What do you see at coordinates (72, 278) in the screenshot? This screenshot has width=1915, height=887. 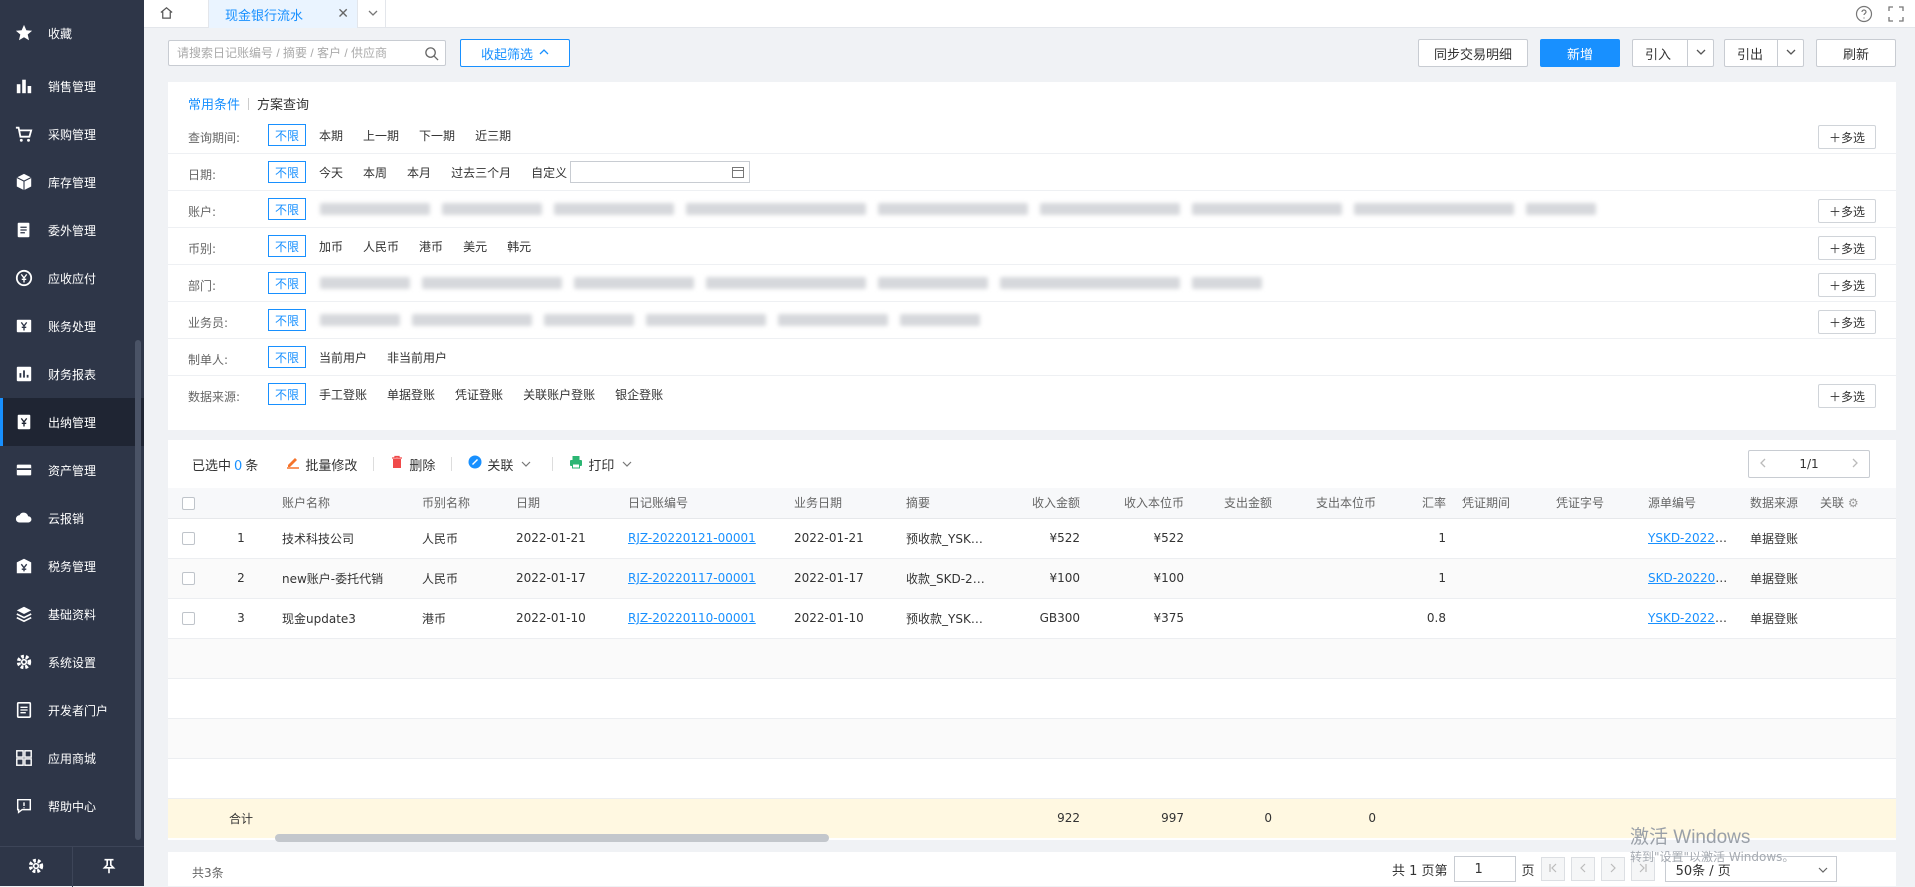 I see `sidebar-item-receivable: 应收应付` at bounding box center [72, 278].